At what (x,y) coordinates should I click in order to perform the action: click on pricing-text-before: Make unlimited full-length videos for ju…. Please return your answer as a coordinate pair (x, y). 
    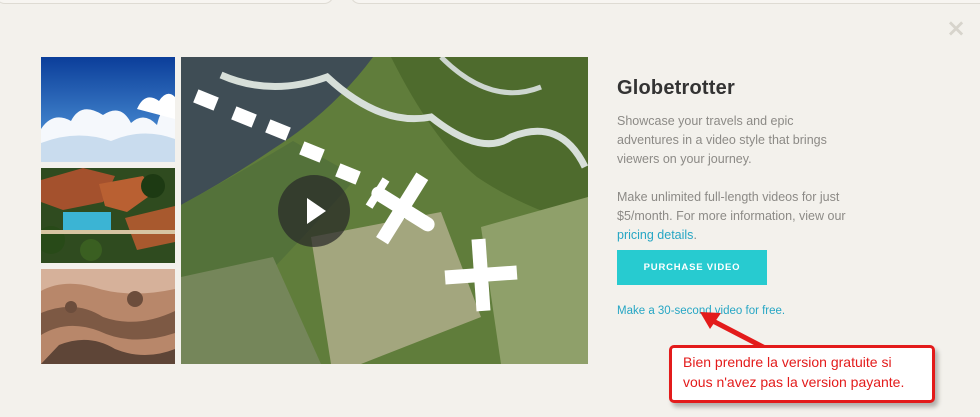
    Looking at the image, I should click on (731, 206).